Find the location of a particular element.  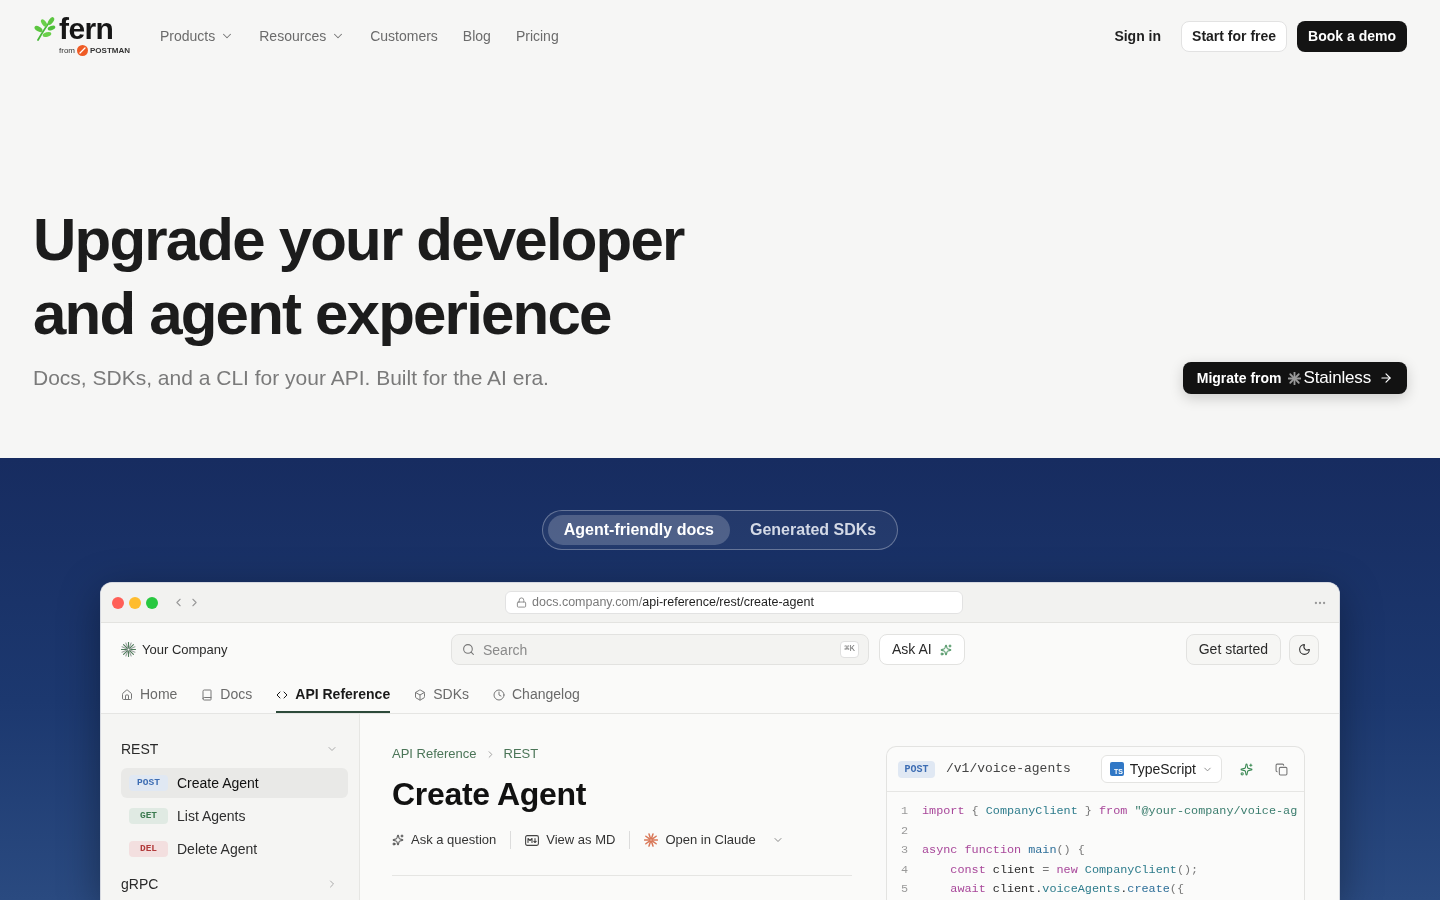

postman-logo-icon is located at coordinates (82, 50).